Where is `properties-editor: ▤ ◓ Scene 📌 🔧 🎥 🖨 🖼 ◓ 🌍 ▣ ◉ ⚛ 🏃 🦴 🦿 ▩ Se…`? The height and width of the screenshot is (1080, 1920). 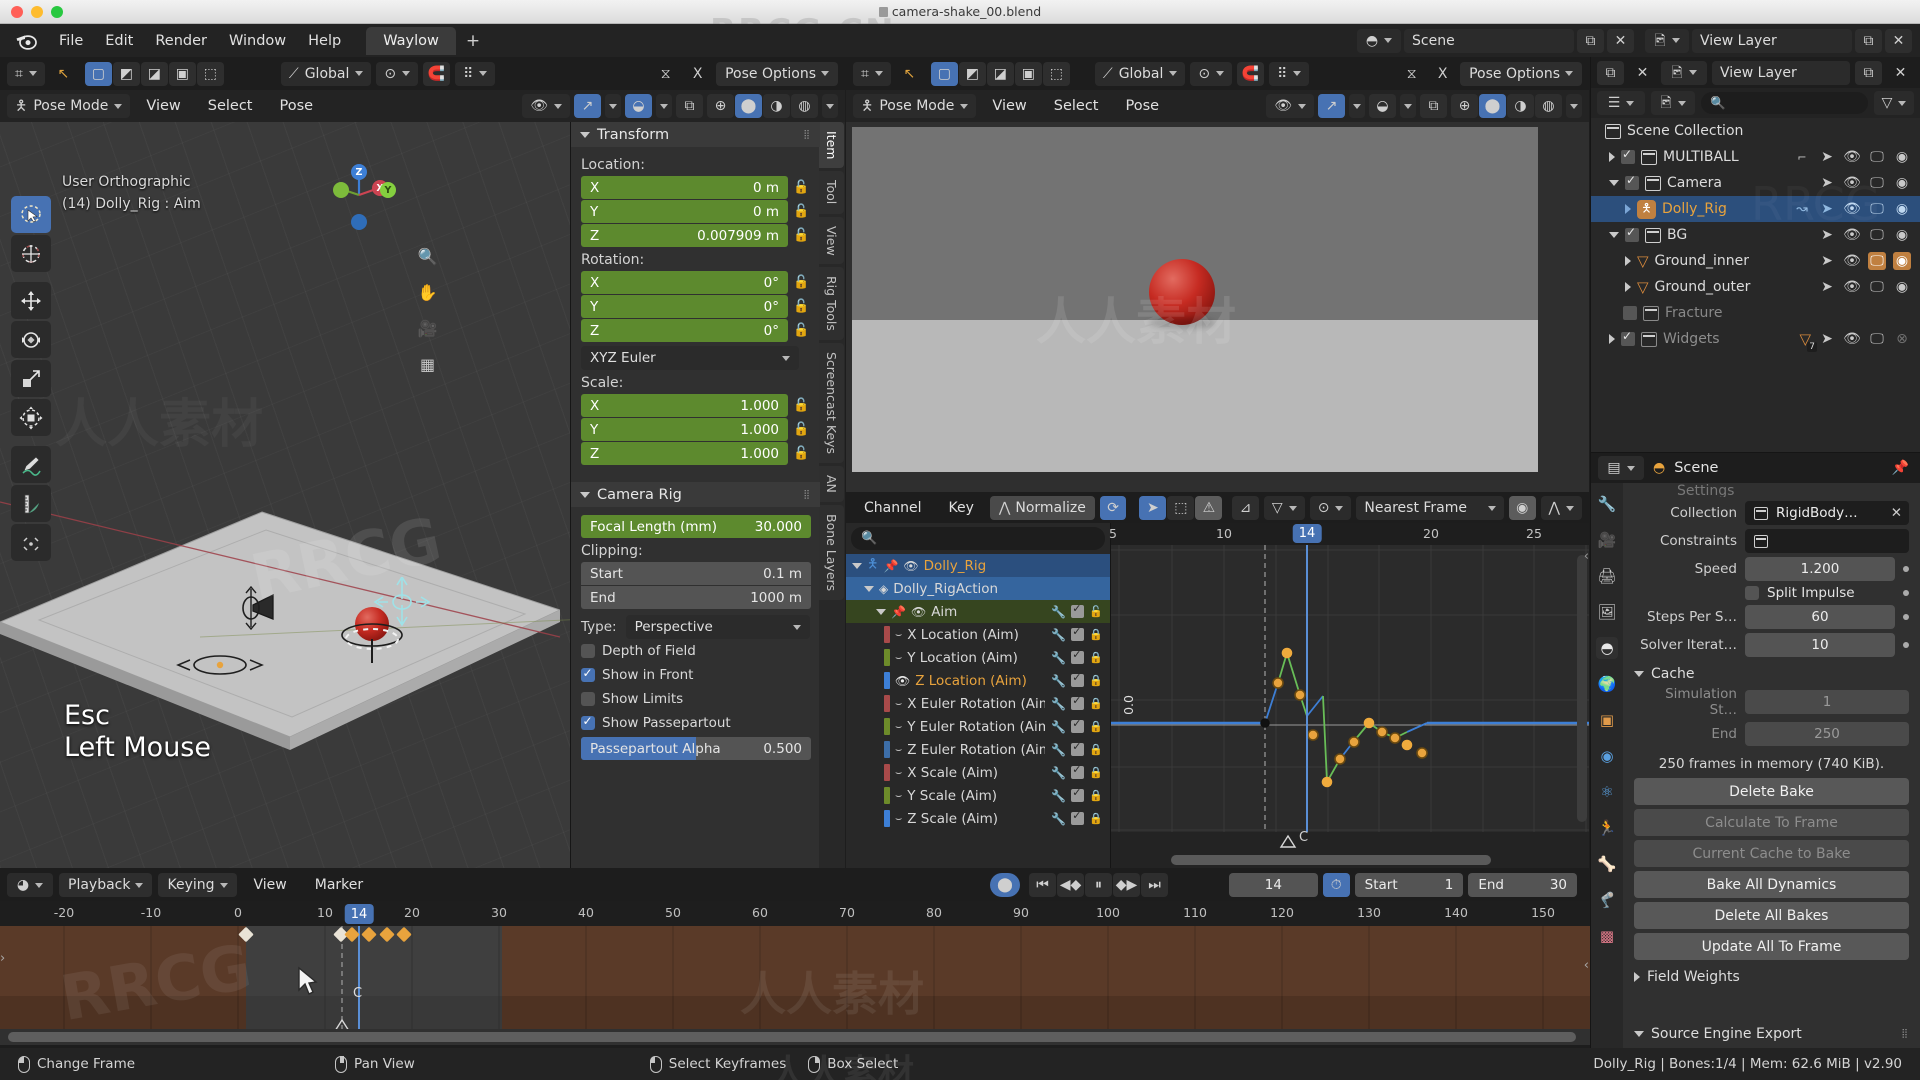 properties-editor: ▤ ◓ Scene 📌 🔧 🎥 🖨 🖼 ◓ 🌍 ▣ ◉ ⚛ 🏃 🦴 🦿 ▩ Se… is located at coordinates (1755, 750).